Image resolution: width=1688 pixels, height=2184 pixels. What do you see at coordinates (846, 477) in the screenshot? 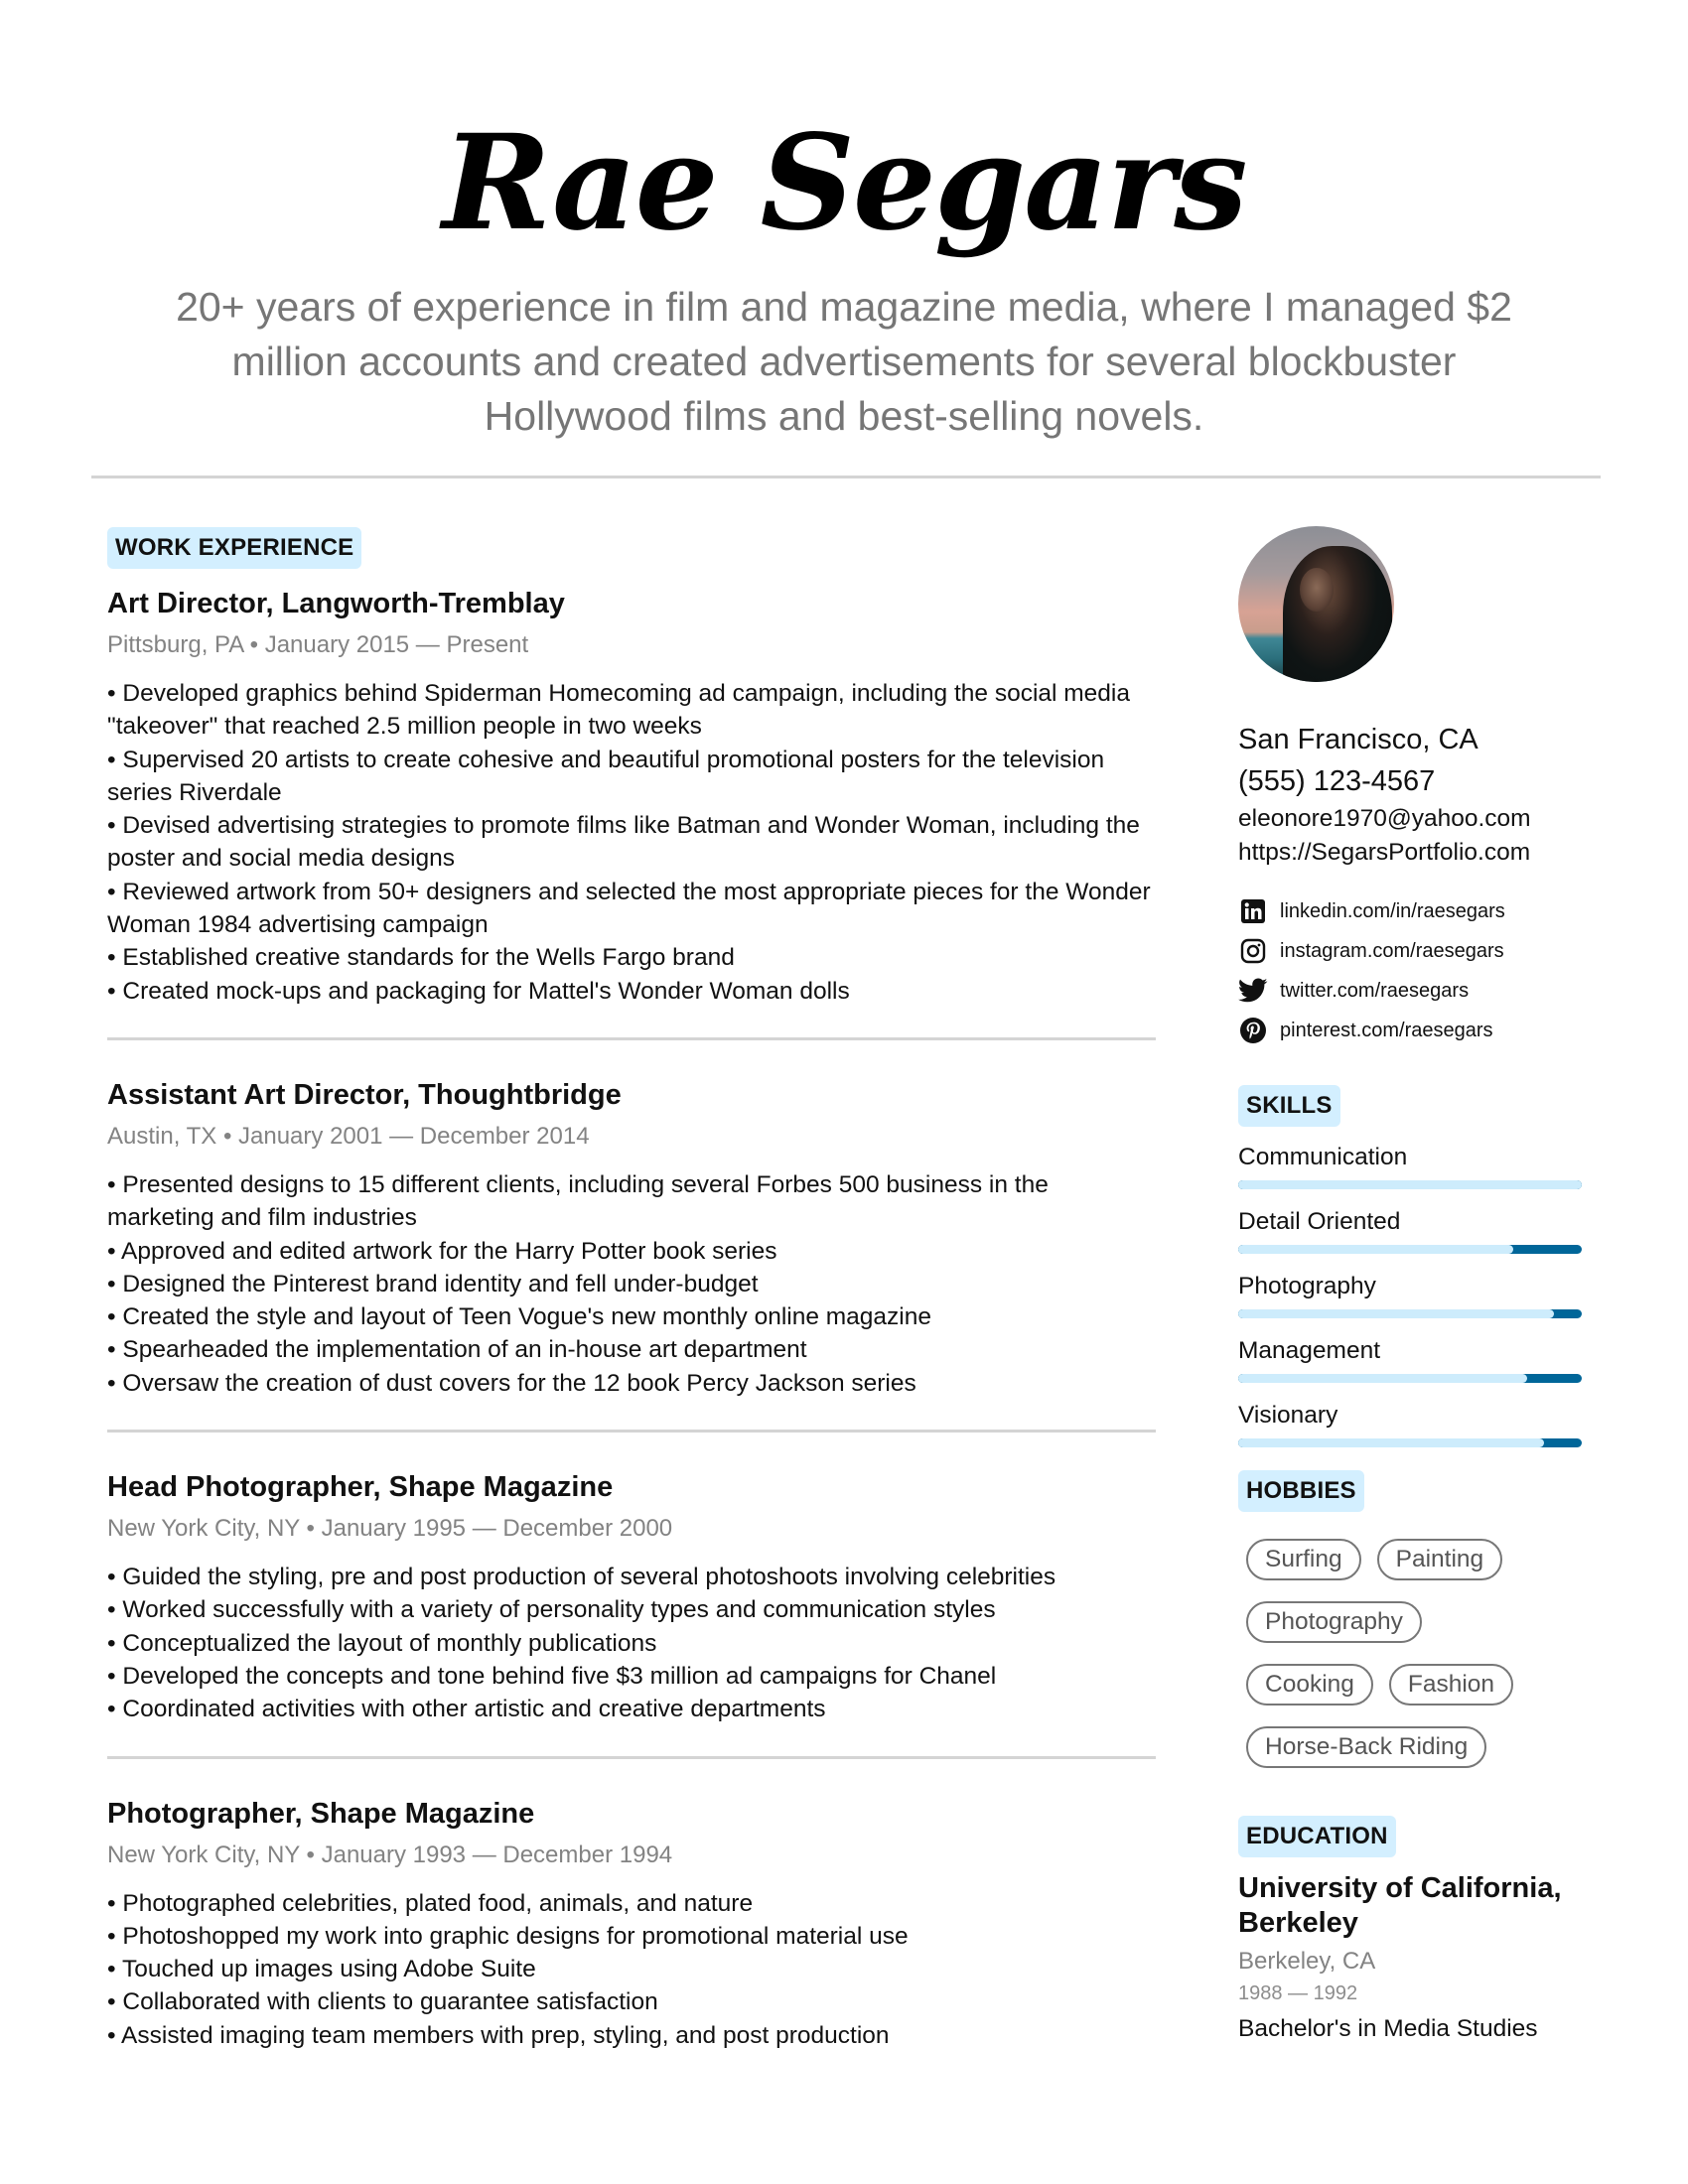
I see `header-divider` at bounding box center [846, 477].